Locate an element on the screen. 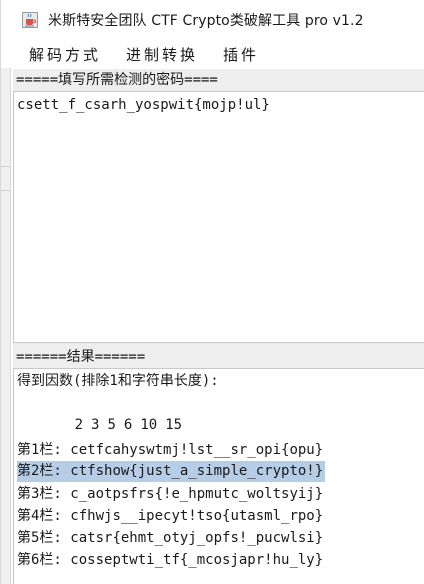  result-row-text: cosseptwti_tf{_mcosjapr!hu_ly} is located at coordinates (197, 560).